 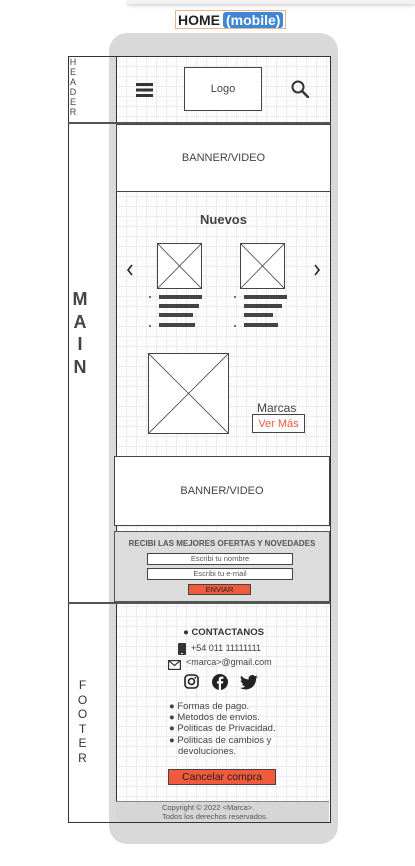 What do you see at coordinates (223, 219) in the screenshot?
I see `new-products-title: Nuevos` at bounding box center [223, 219].